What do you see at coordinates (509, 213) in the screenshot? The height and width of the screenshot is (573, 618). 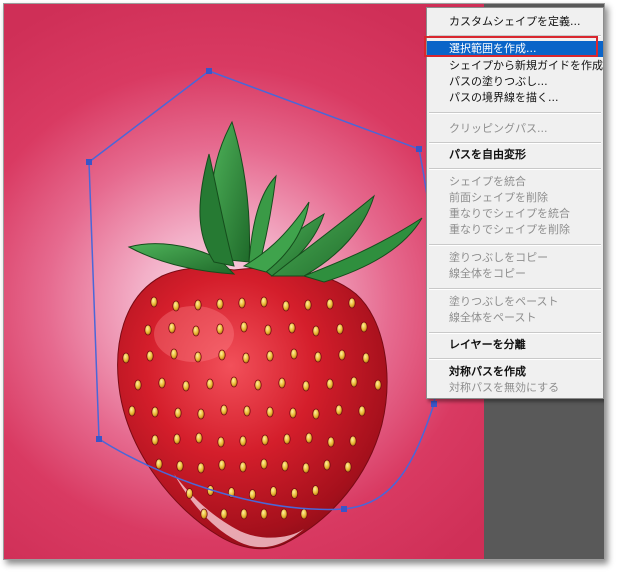 I see `menu-item-intersect-shapes: 重なりでシェイプを統合` at bounding box center [509, 213].